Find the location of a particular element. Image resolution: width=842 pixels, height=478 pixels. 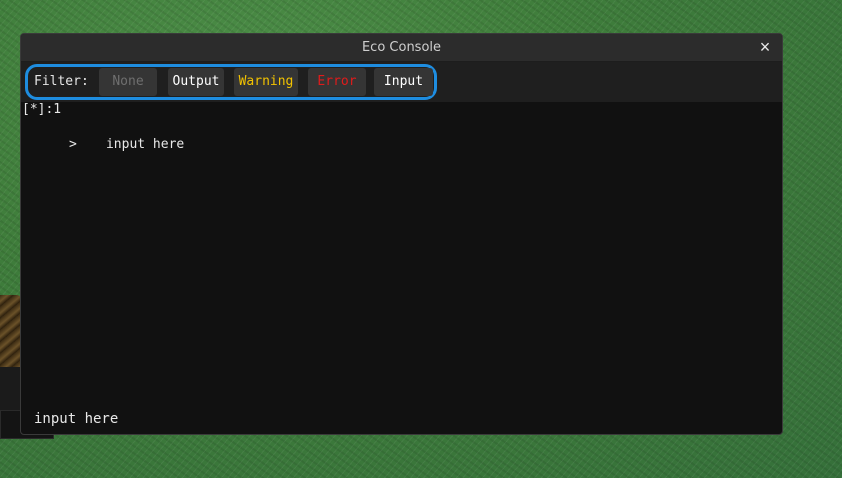

output-line: > input here is located at coordinates (103, 144).